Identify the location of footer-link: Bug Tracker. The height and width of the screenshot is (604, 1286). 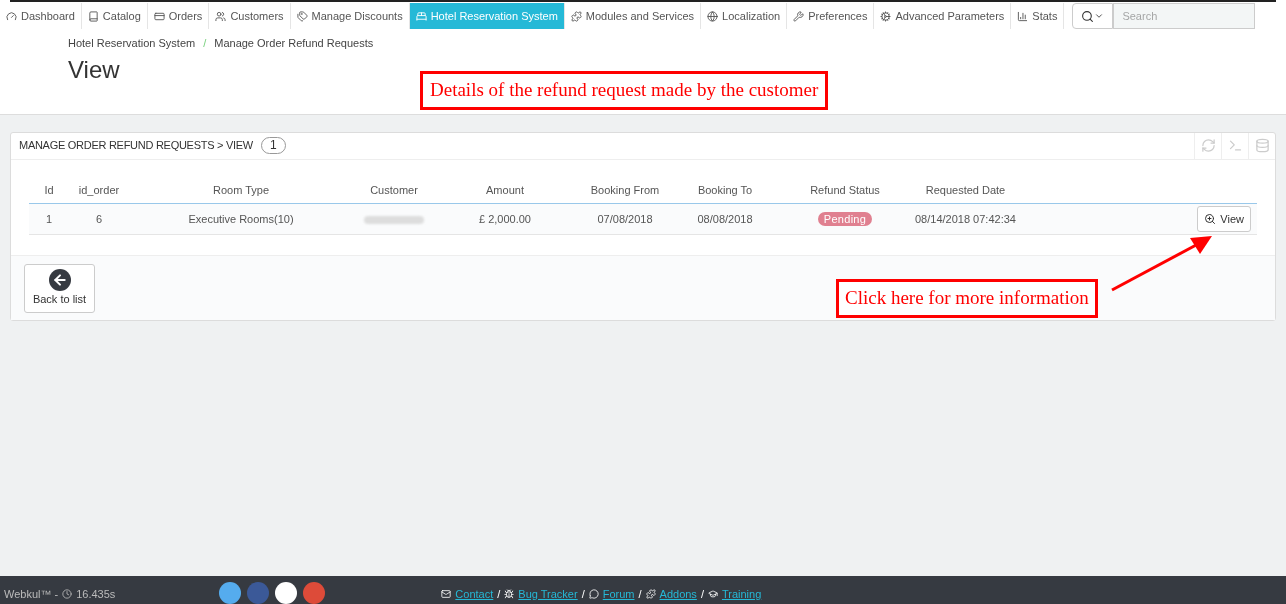
(548, 593).